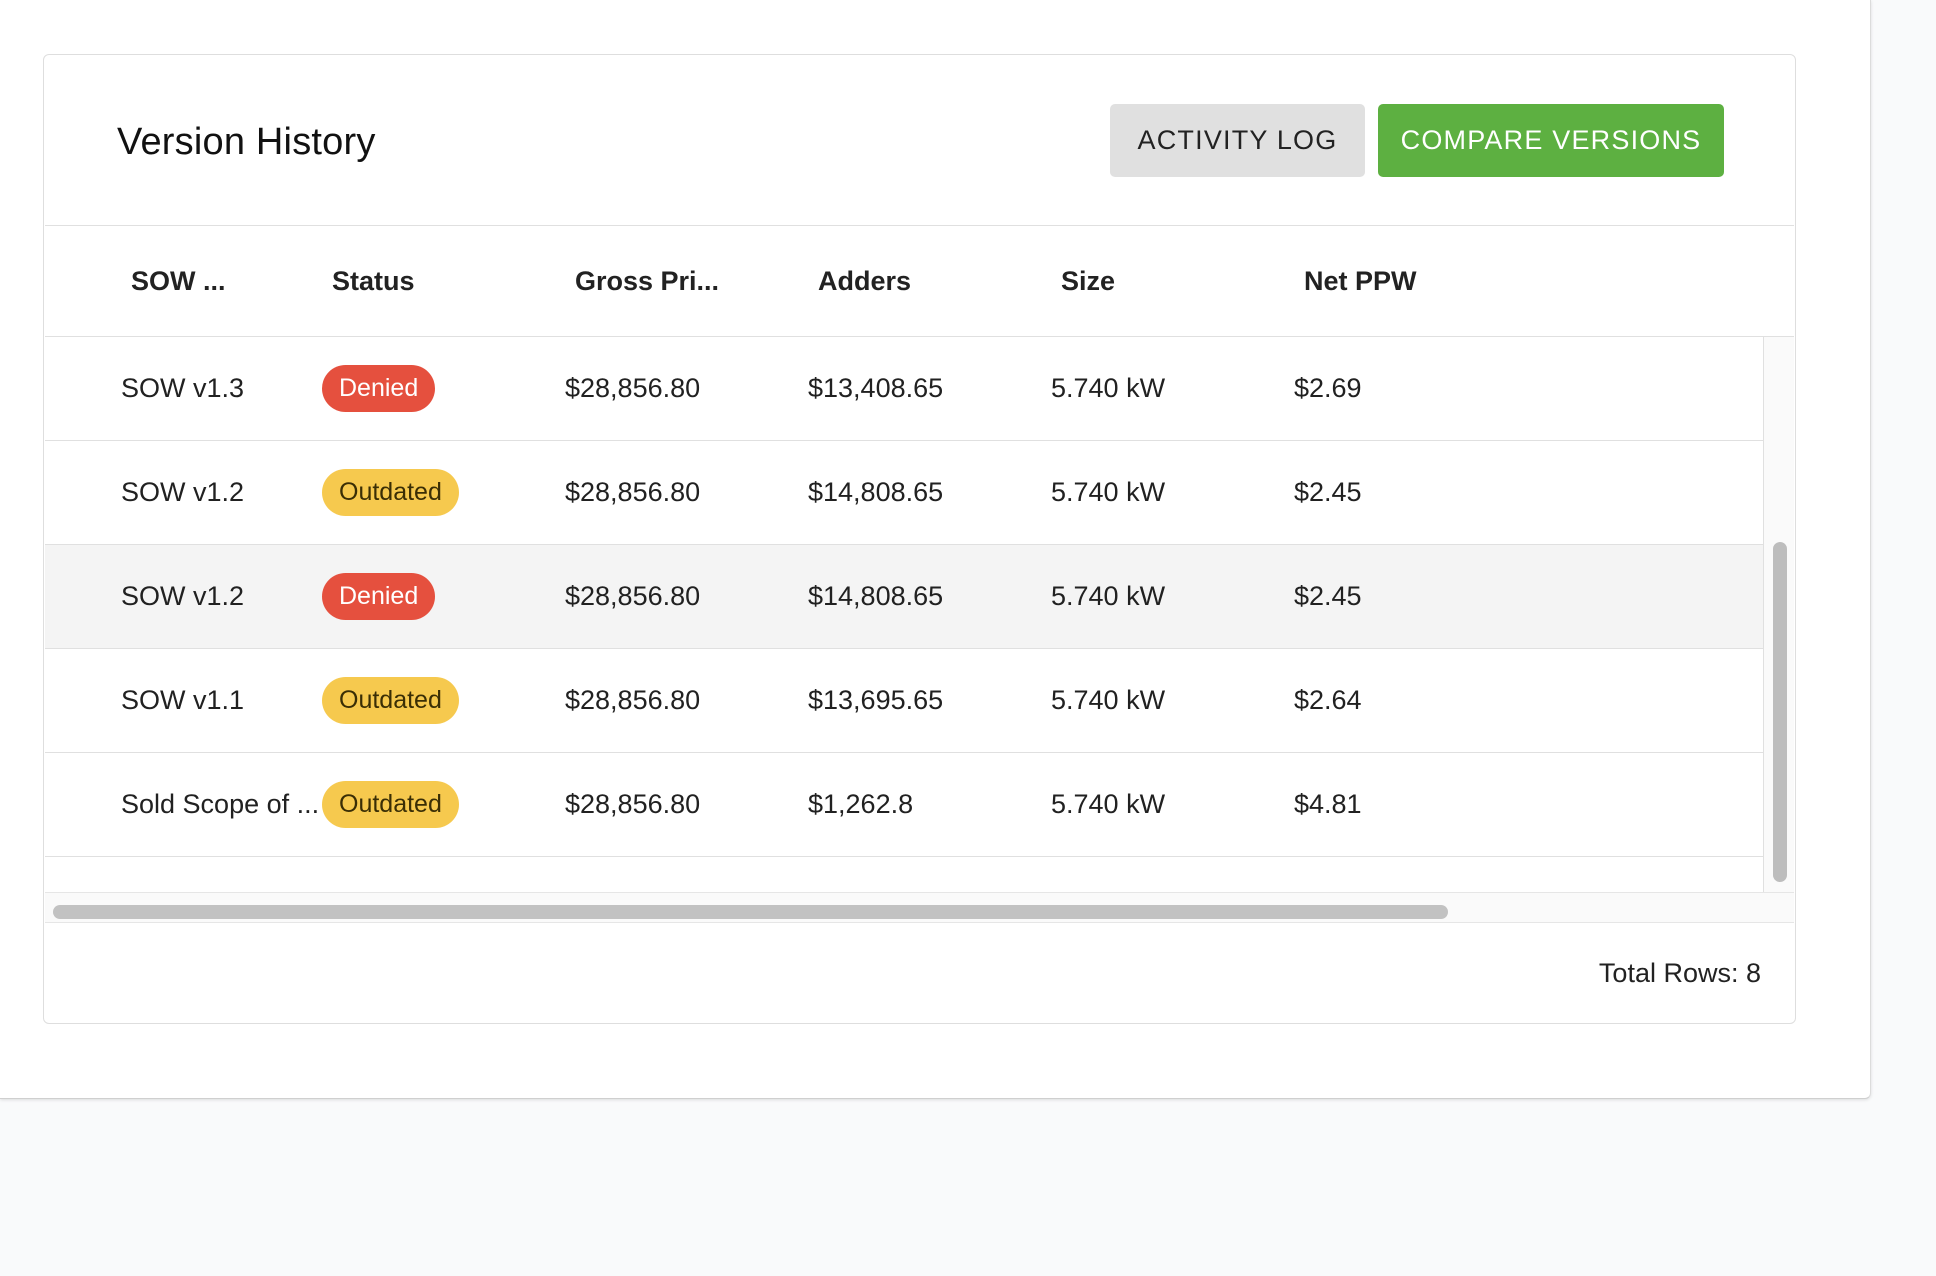 This screenshot has height=1276, width=1936. Describe the element at coordinates (1237, 140) in the screenshot. I see `activity-log-button: ACTIVITY LOG` at that location.